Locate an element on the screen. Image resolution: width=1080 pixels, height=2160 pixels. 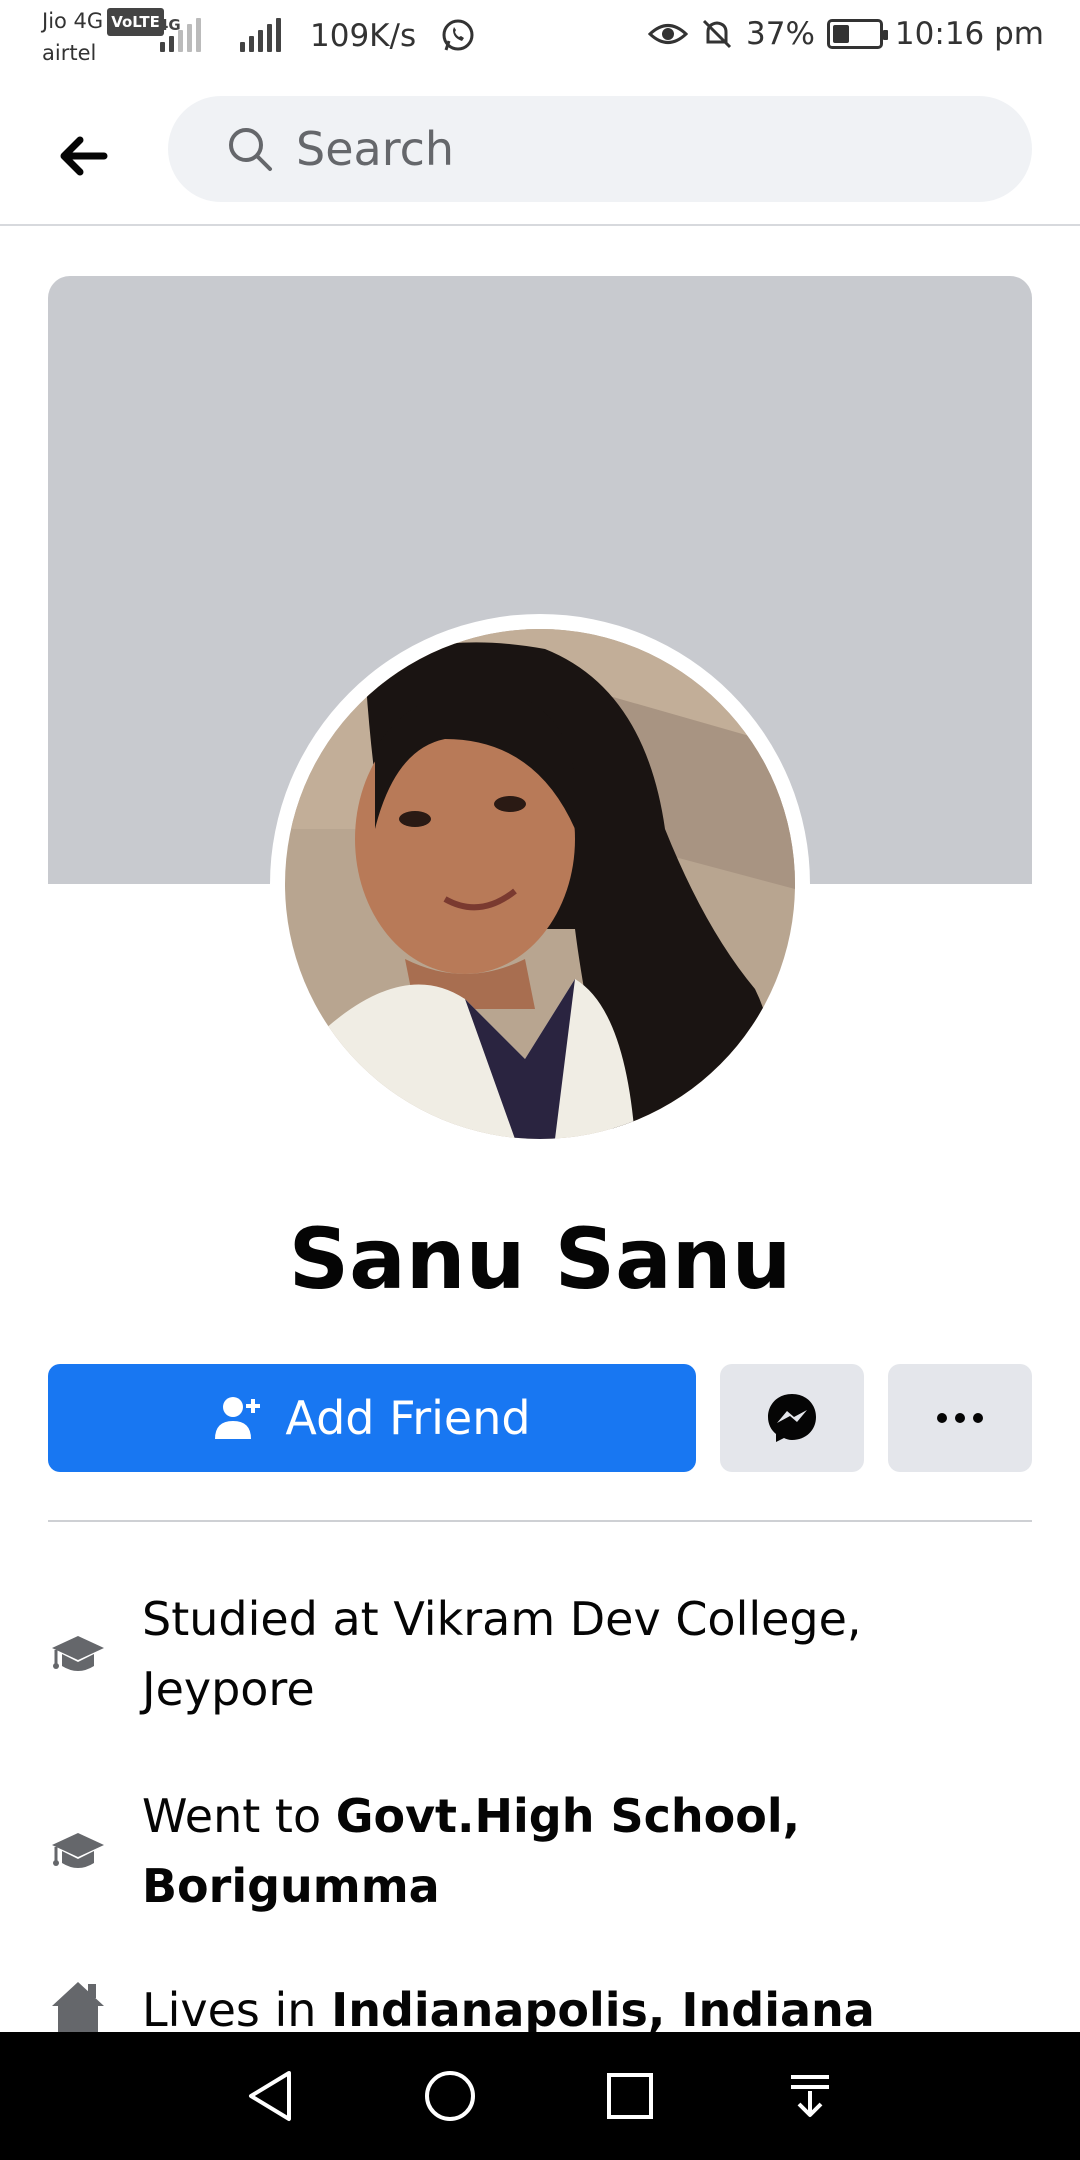
more-dots-icon is located at coordinates (960, 1418).